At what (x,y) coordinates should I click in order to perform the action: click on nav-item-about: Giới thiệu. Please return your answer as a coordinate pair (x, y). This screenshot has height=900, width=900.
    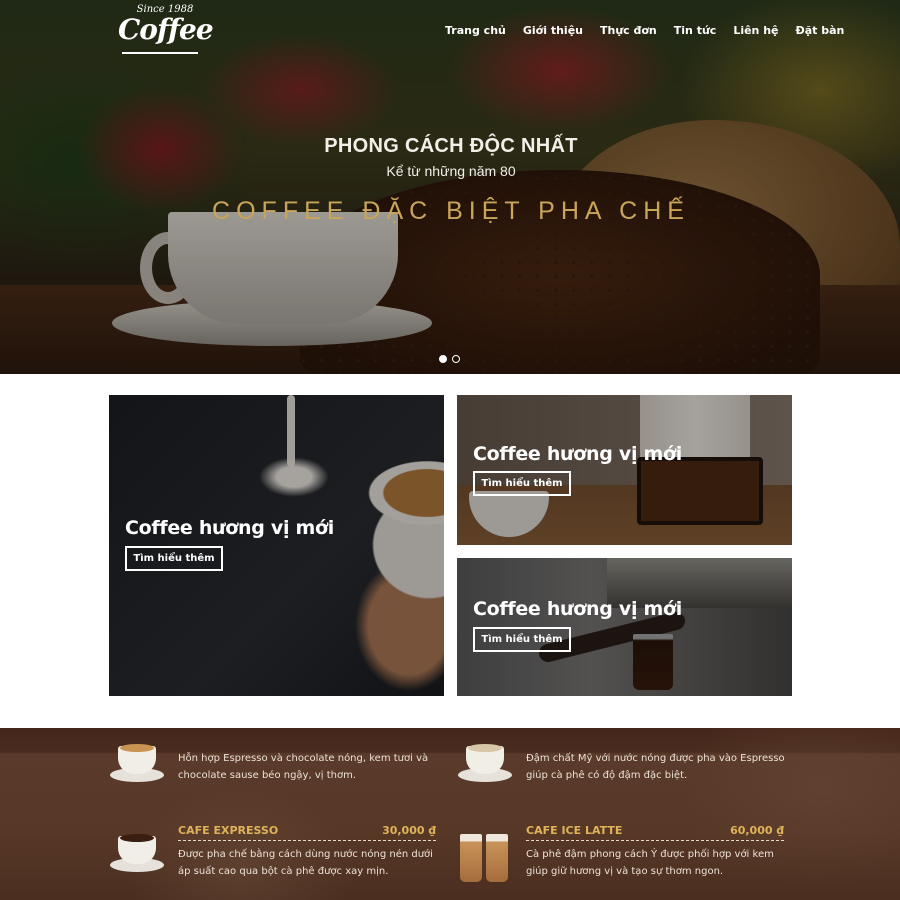
    Looking at the image, I should click on (553, 30).